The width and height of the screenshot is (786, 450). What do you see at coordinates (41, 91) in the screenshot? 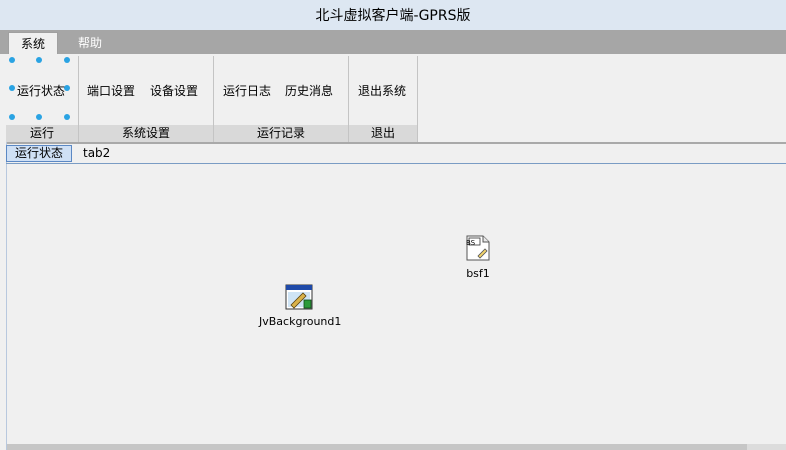
I see `run-status-button: 运行状态` at bounding box center [41, 91].